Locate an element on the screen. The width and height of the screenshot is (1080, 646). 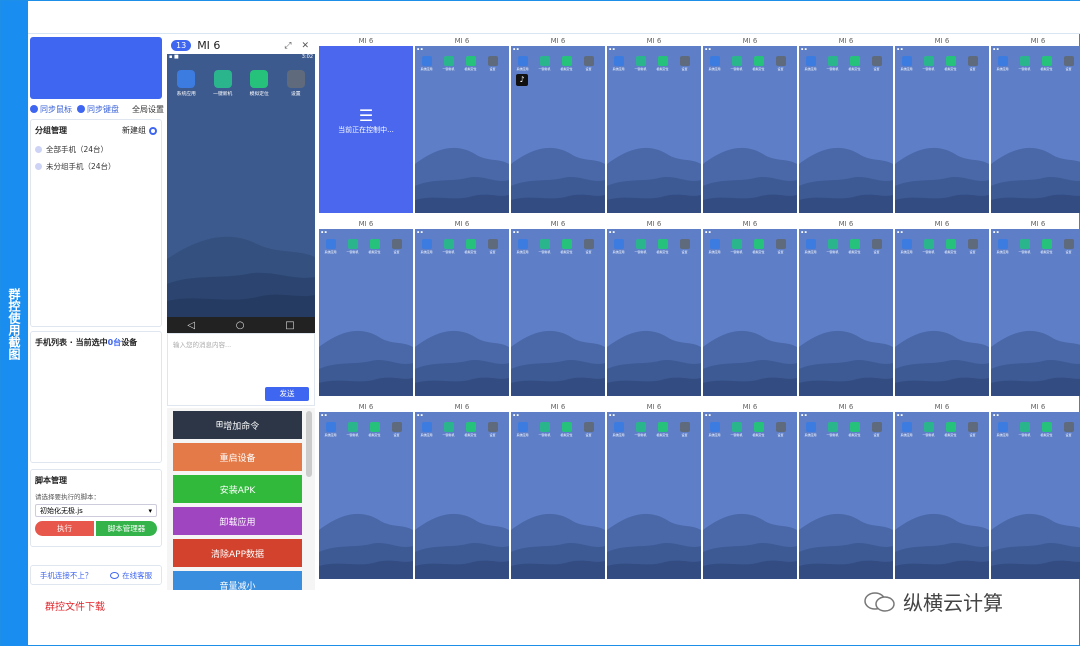
home-icon: ○ is located at coordinates (240, 325).